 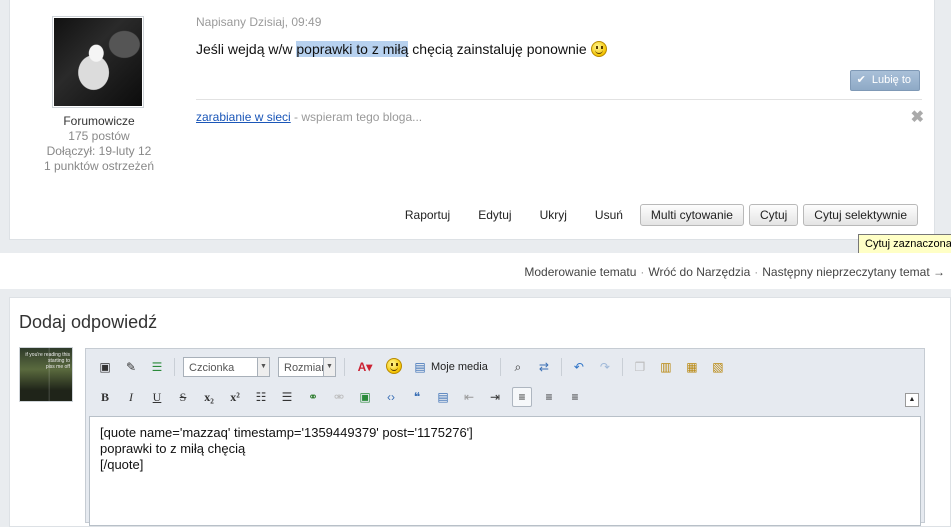 I want to click on outdent-icon: ⇤, so click(x=469, y=397).